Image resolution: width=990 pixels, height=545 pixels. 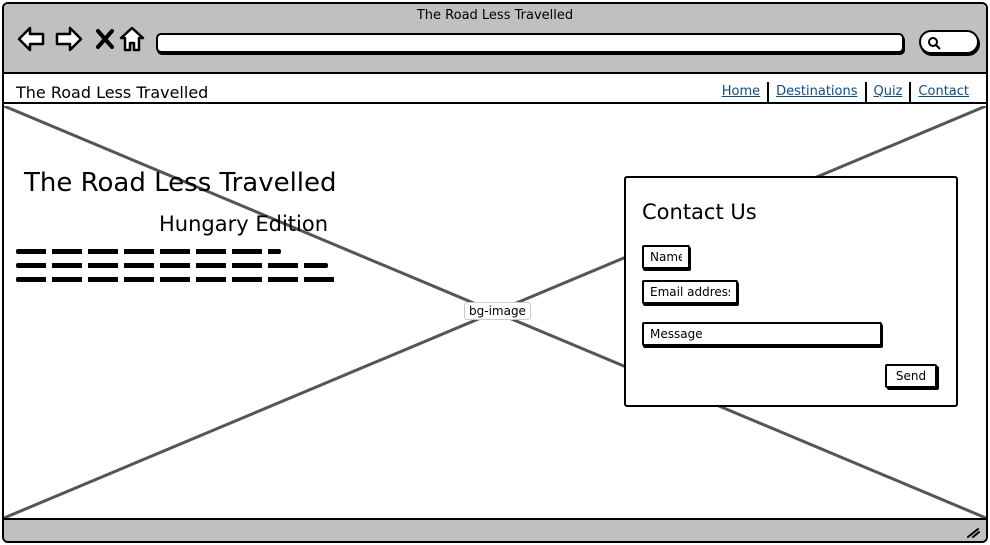 What do you see at coordinates (934, 43) in the screenshot?
I see `search-icon` at bounding box center [934, 43].